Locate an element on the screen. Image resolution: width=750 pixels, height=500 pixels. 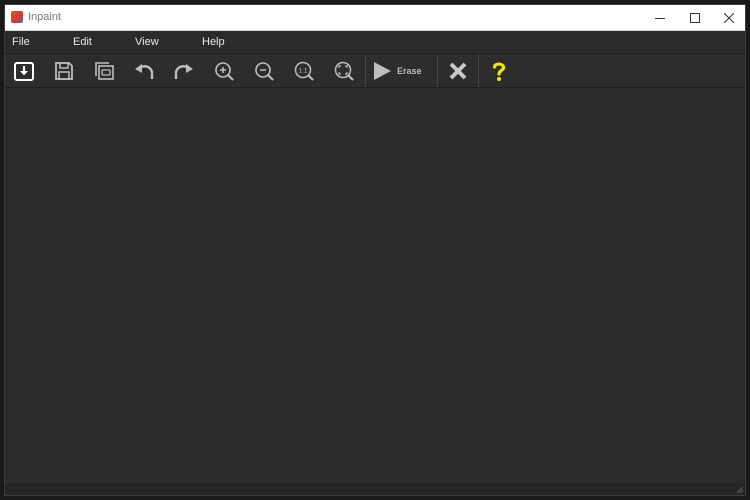
save-copy-button is located at coordinates (104, 71).